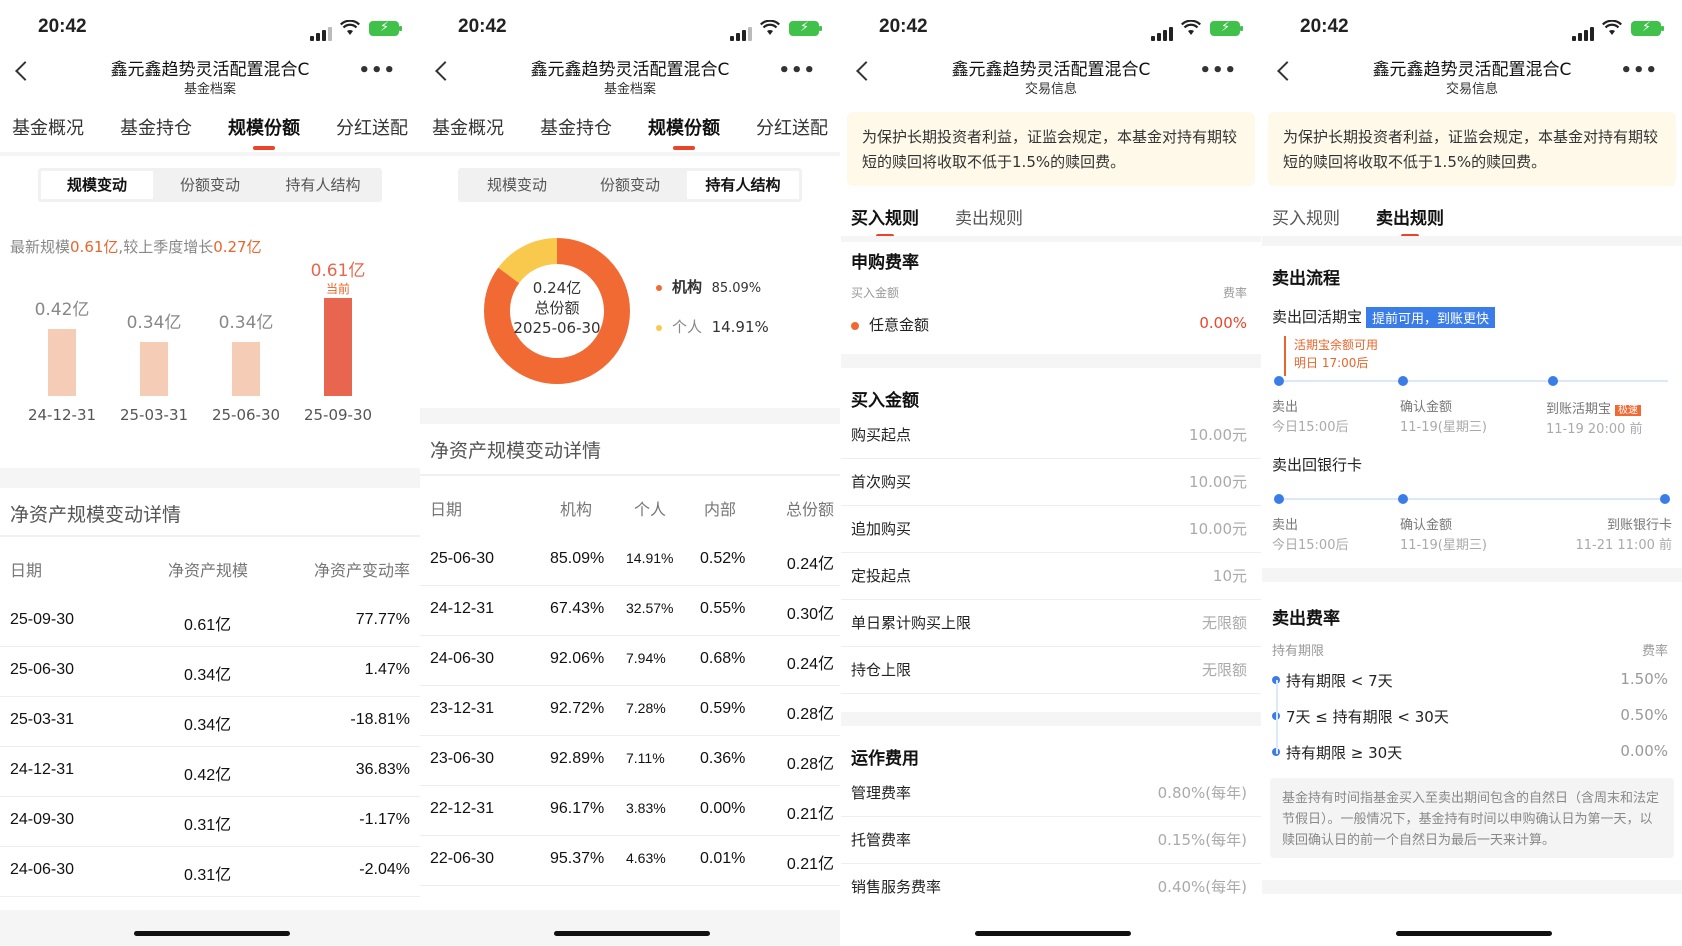 This screenshot has height=946, width=1682. What do you see at coordinates (462, 658) in the screenshot?
I see `cell-date: 24-06-30` at bounding box center [462, 658].